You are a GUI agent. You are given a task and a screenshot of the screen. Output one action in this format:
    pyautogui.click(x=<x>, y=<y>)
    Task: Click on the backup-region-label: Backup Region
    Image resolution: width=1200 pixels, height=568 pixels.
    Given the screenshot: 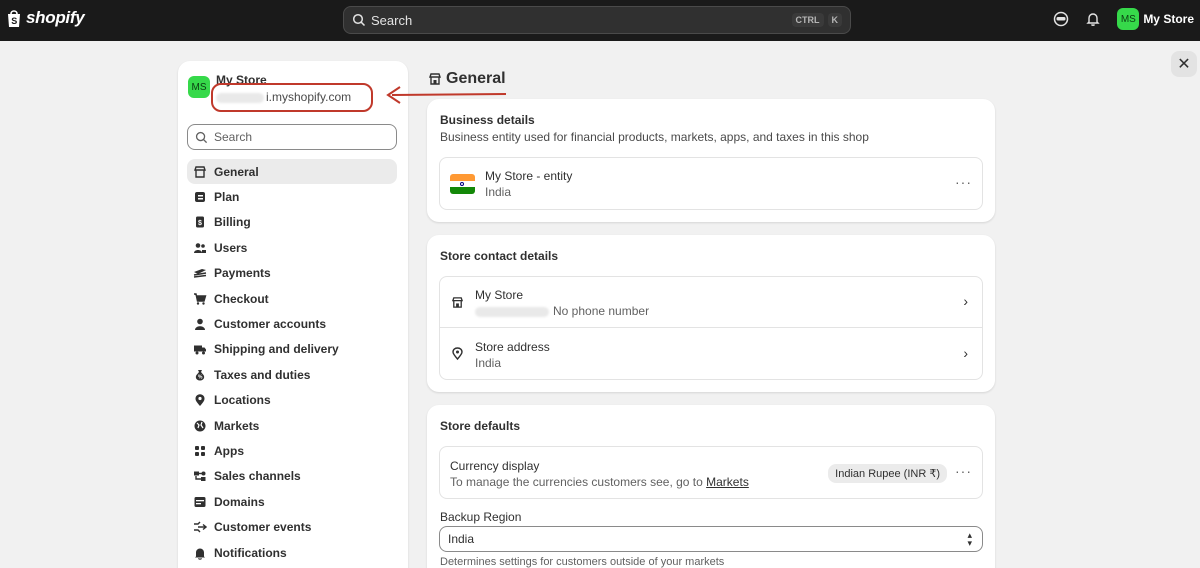 What is the action you would take?
    pyautogui.click(x=481, y=517)
    